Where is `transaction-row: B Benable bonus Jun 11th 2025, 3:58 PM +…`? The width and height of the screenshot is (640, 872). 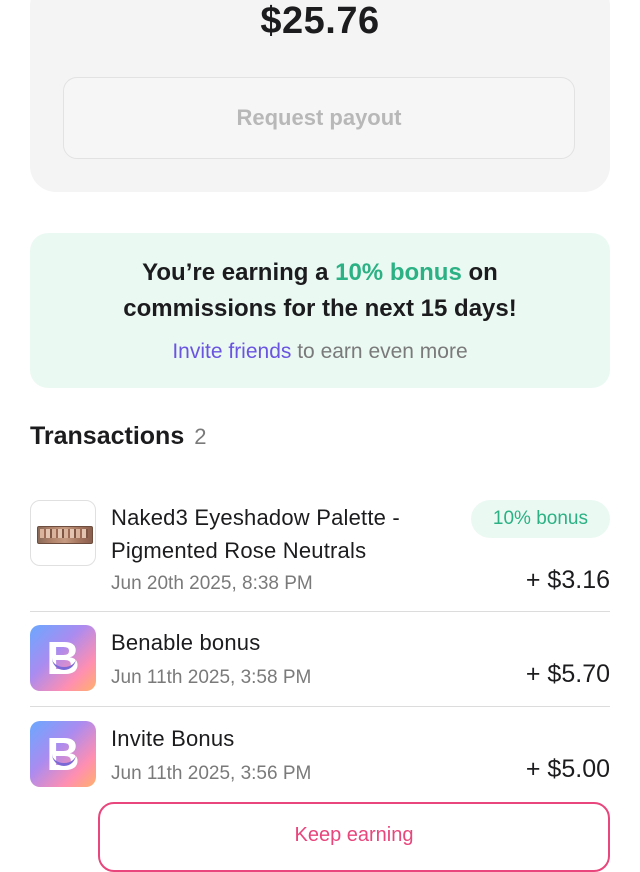
transaction-row: B Benable bonus Jun 11th 2025, 3:58 PM +… is located at coordinates (320, 660).